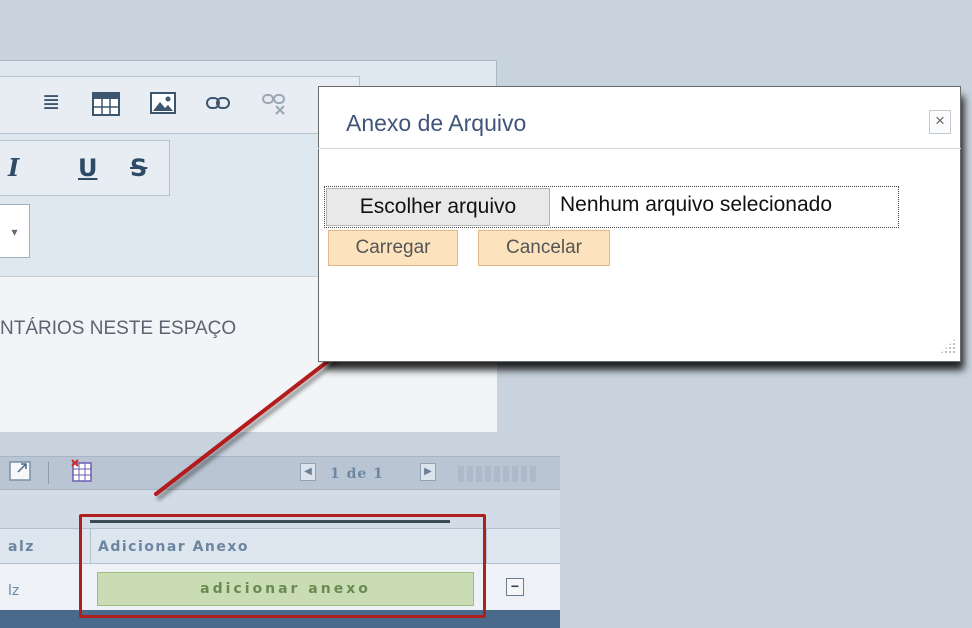 Image resolution: width=972 pixels, height=628 pixels. What do you see at coordinates (498, 474) in the screenshot?
I see `pager-extra` at bounding box center [498, 474].